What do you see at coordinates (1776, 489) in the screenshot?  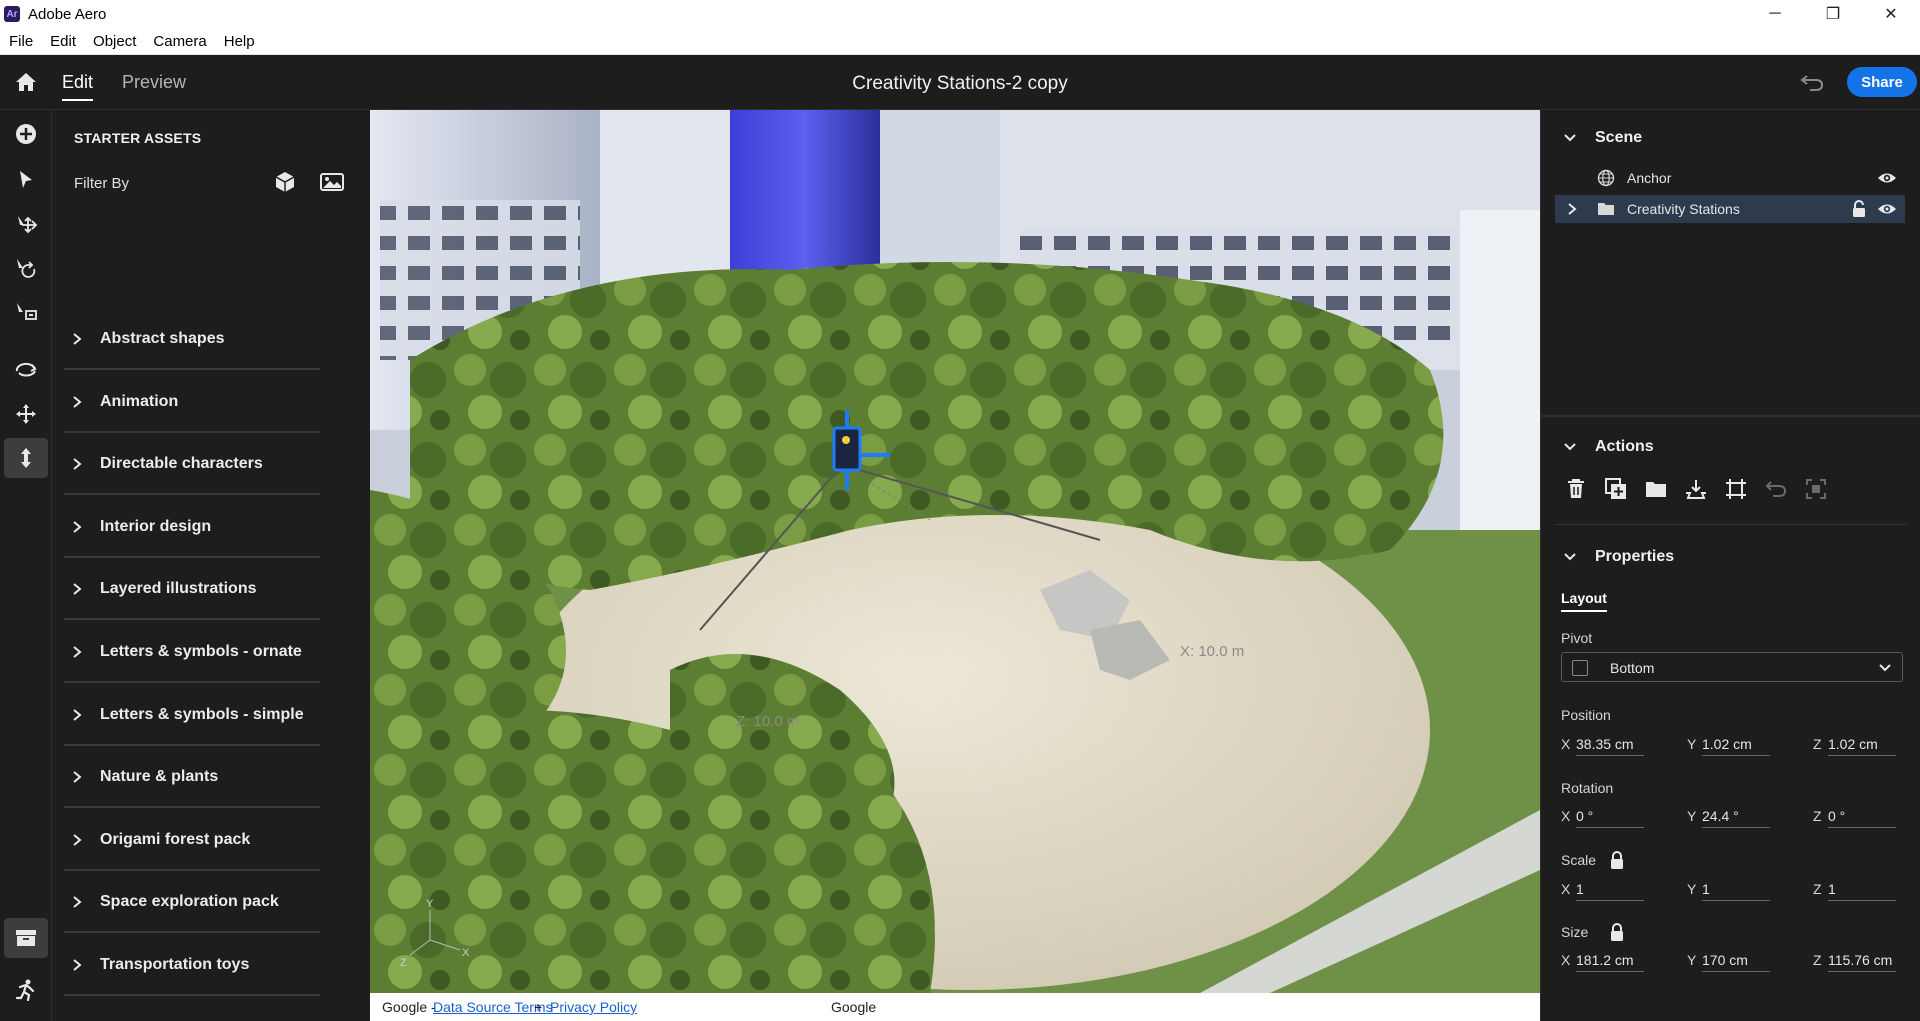 I see `reset-icon` at bounding box center [1776, 489].